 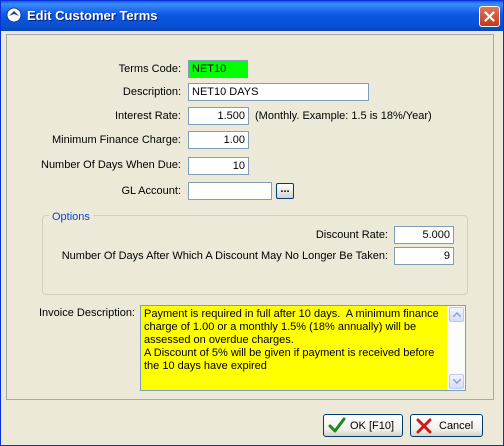 I want to click on description-label: Description:, so click(x=151, y=92).